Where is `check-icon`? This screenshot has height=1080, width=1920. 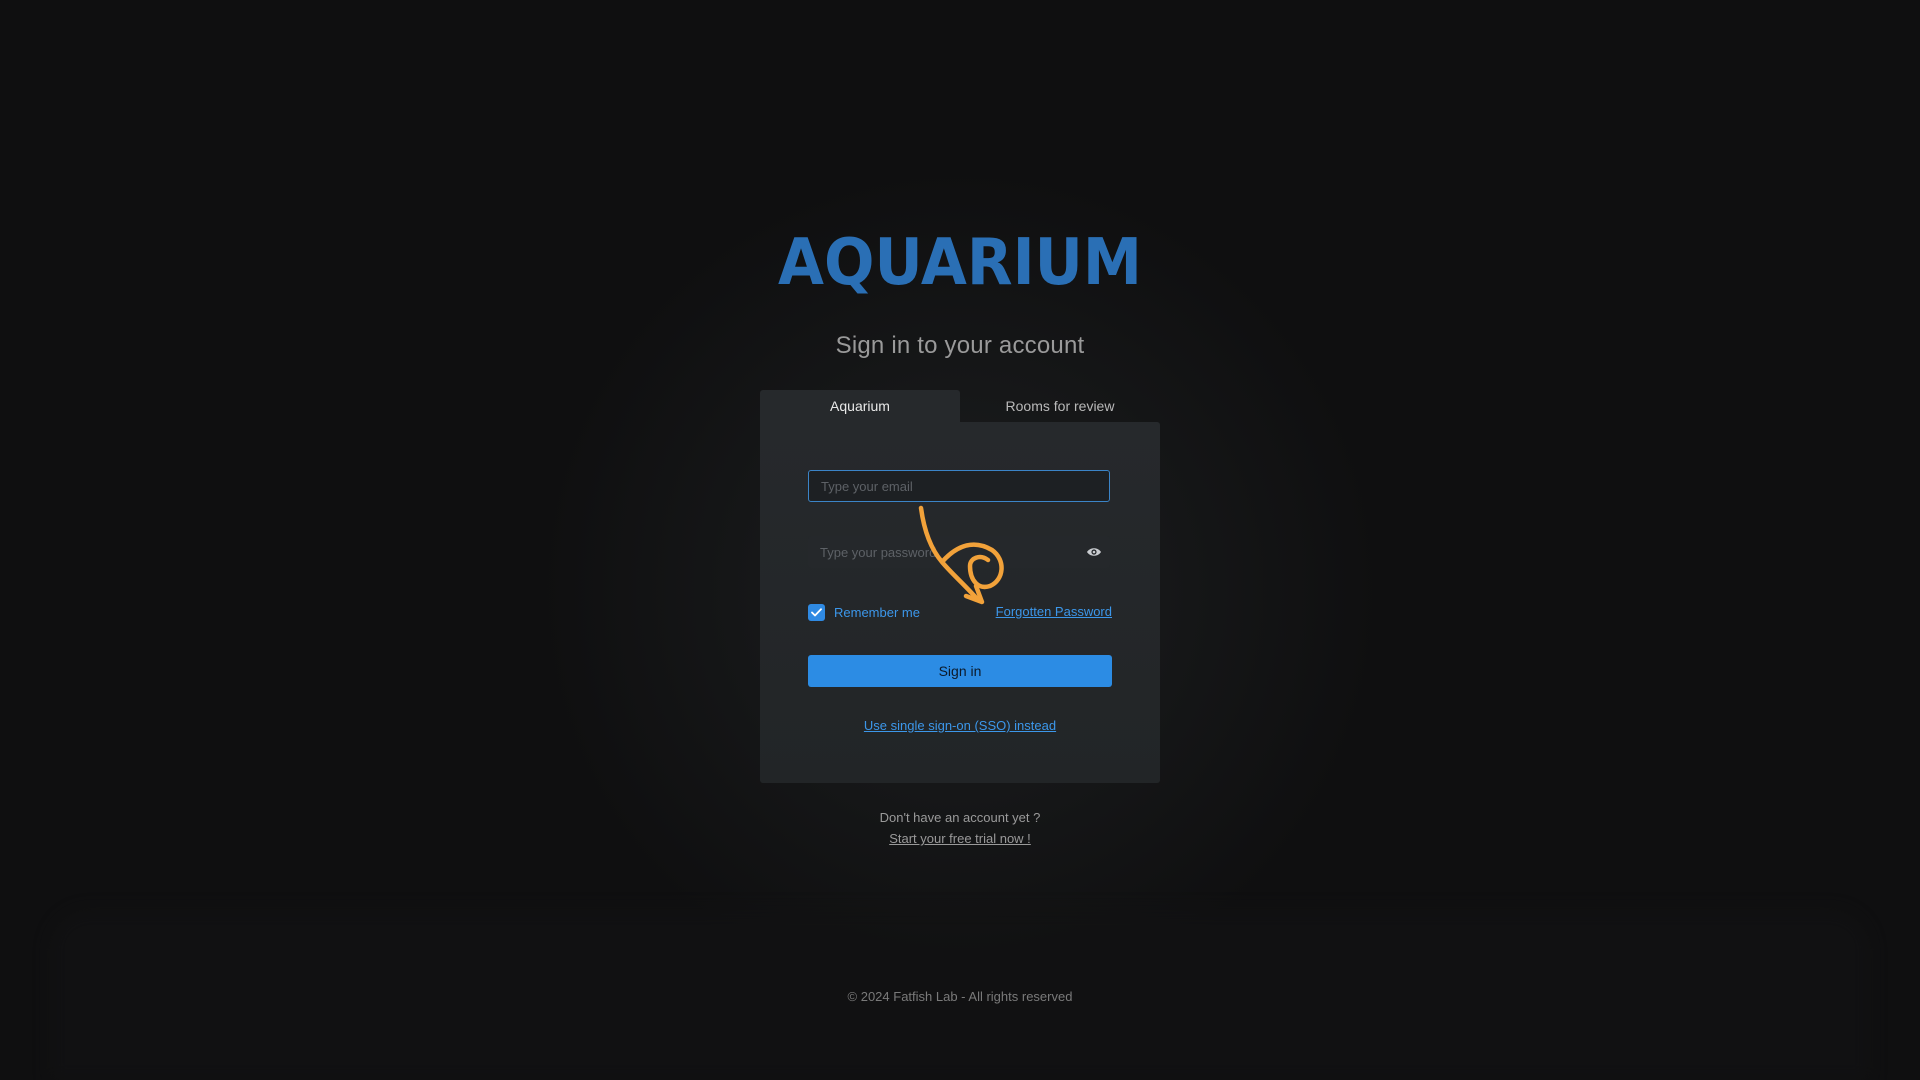
check-icon is located at coordinates (816, 612).